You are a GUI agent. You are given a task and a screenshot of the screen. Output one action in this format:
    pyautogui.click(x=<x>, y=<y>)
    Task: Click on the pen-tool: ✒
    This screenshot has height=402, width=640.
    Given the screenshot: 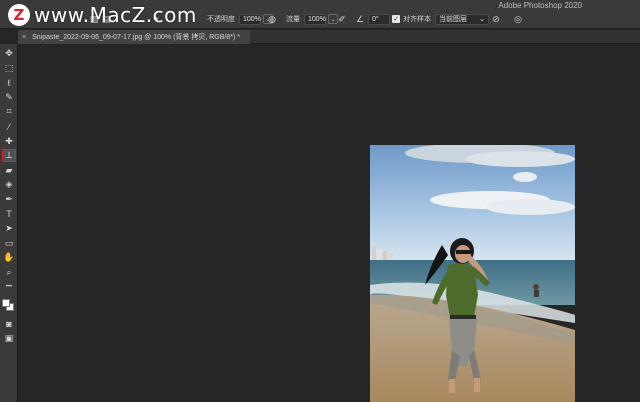 What is the action you would take?
    pyautogui.click(x=9, y=199)
    